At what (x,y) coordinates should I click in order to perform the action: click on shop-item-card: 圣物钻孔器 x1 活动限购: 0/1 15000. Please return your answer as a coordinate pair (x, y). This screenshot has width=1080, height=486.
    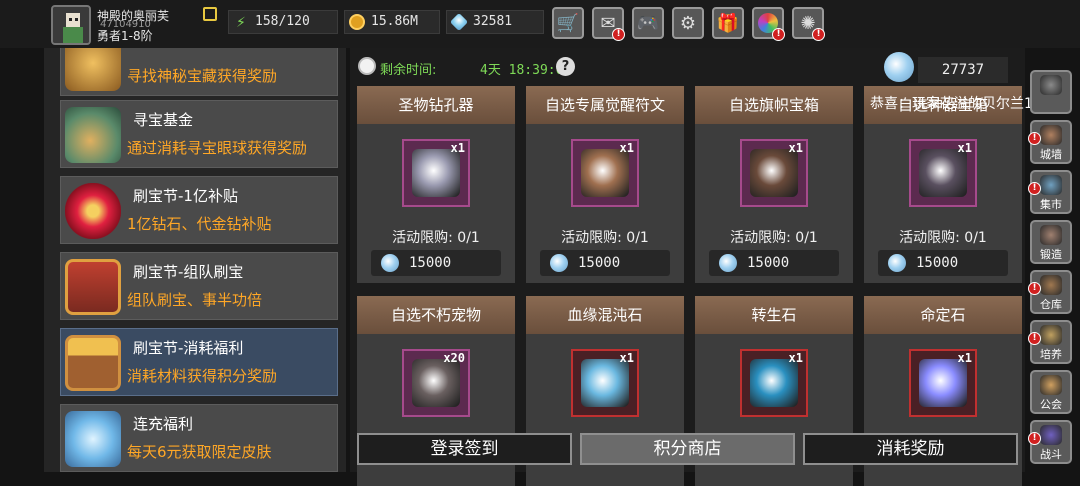
    Looking at the image, I should click on (436, 184).